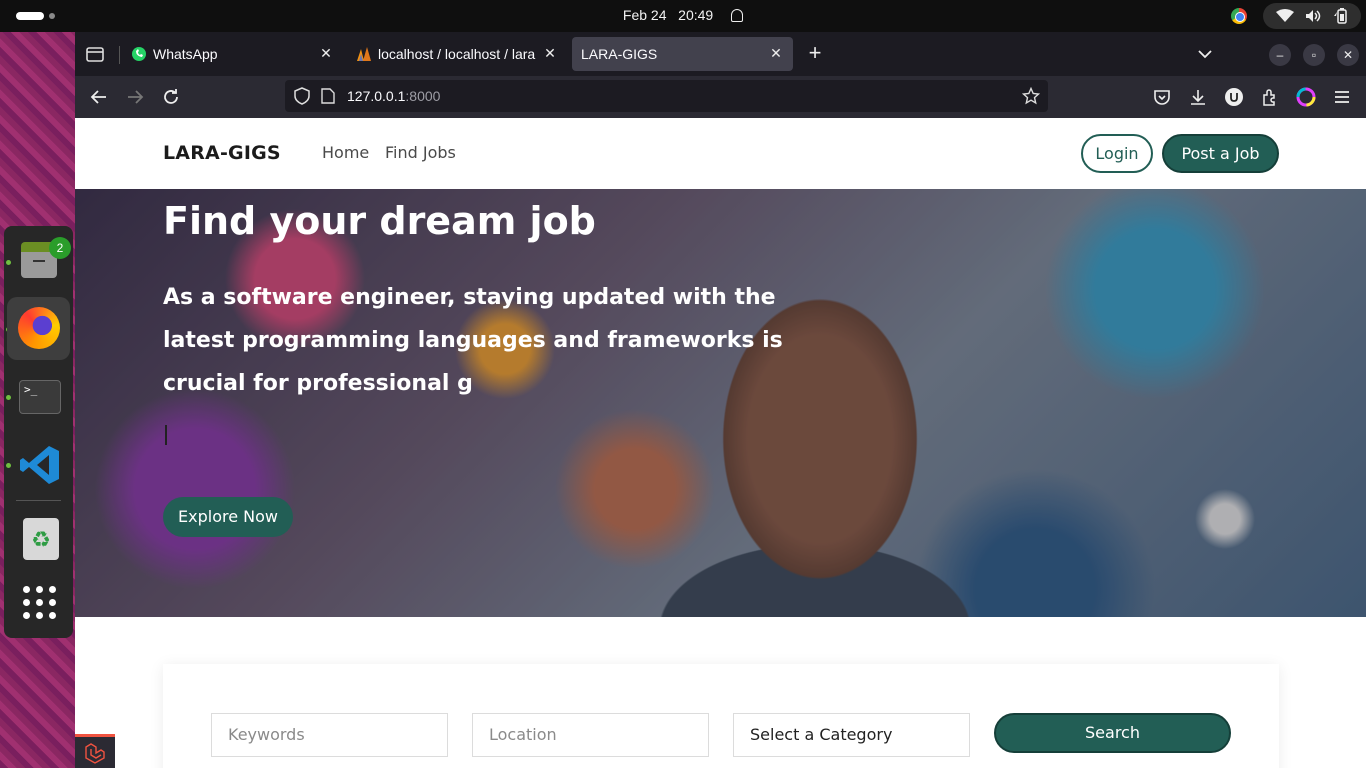 The width and height of the screenshot is (1366, 768). I want to click on chevron-down-icon, so click(1205, 54).